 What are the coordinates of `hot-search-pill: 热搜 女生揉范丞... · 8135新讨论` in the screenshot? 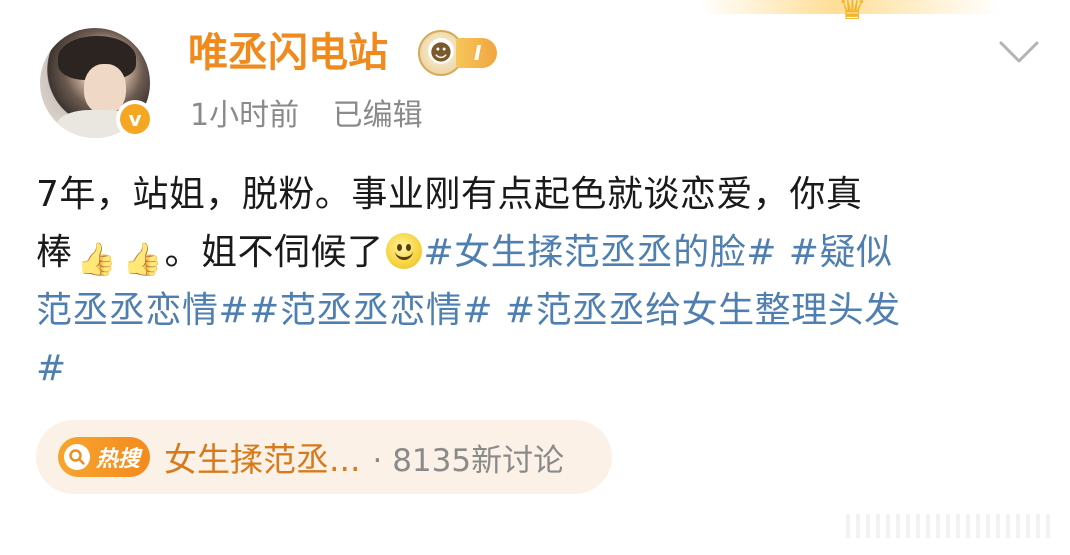 It's located at (324, 457).